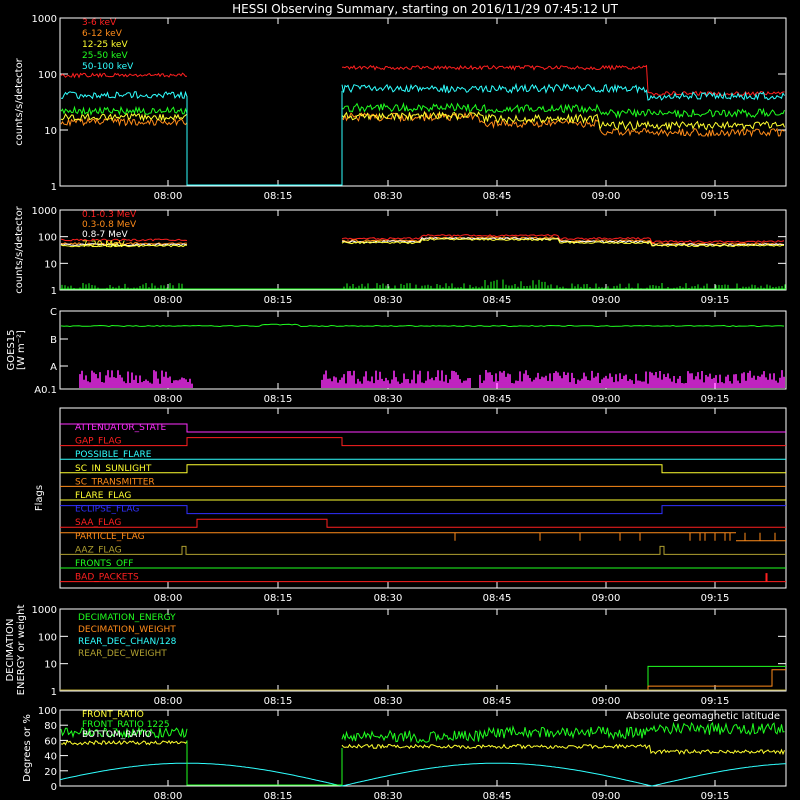 Image resolution: width=800 pixels, height=800 pixels. What do you see at coordinates (50, 772) in the screenshot?
I see `ratio-ytick-label: 20` at bounding box center [50, 772].